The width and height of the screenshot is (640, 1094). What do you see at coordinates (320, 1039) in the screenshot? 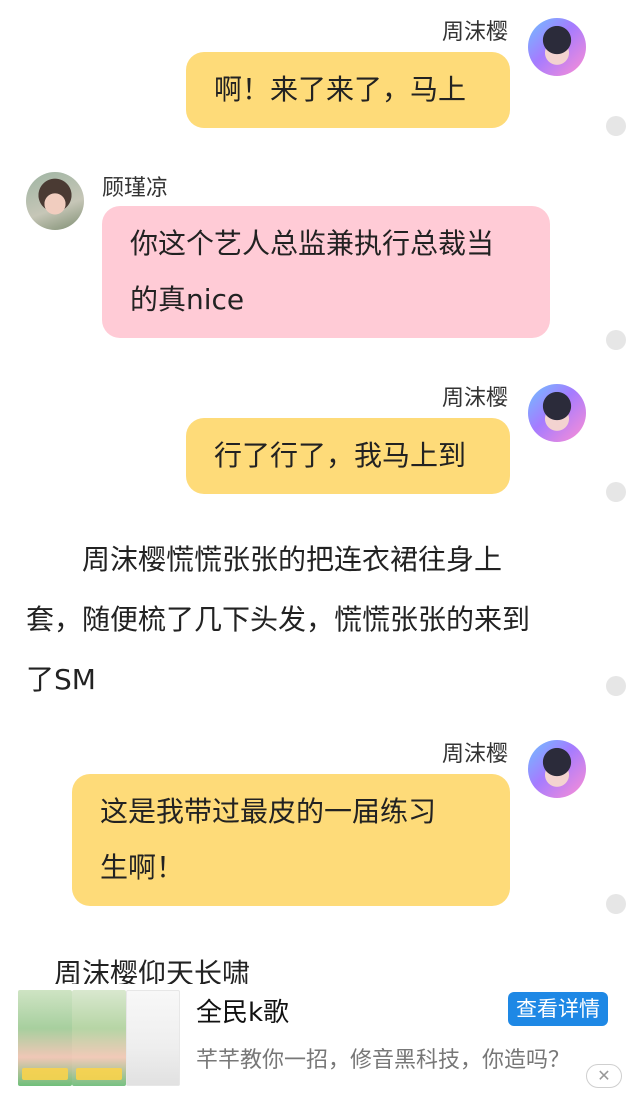
I see `ad-banner: 全民k歌 查看详情 芊芊教你一招，修音黑科技，你造吗？ ✕` at bounding box center [320, 1039].